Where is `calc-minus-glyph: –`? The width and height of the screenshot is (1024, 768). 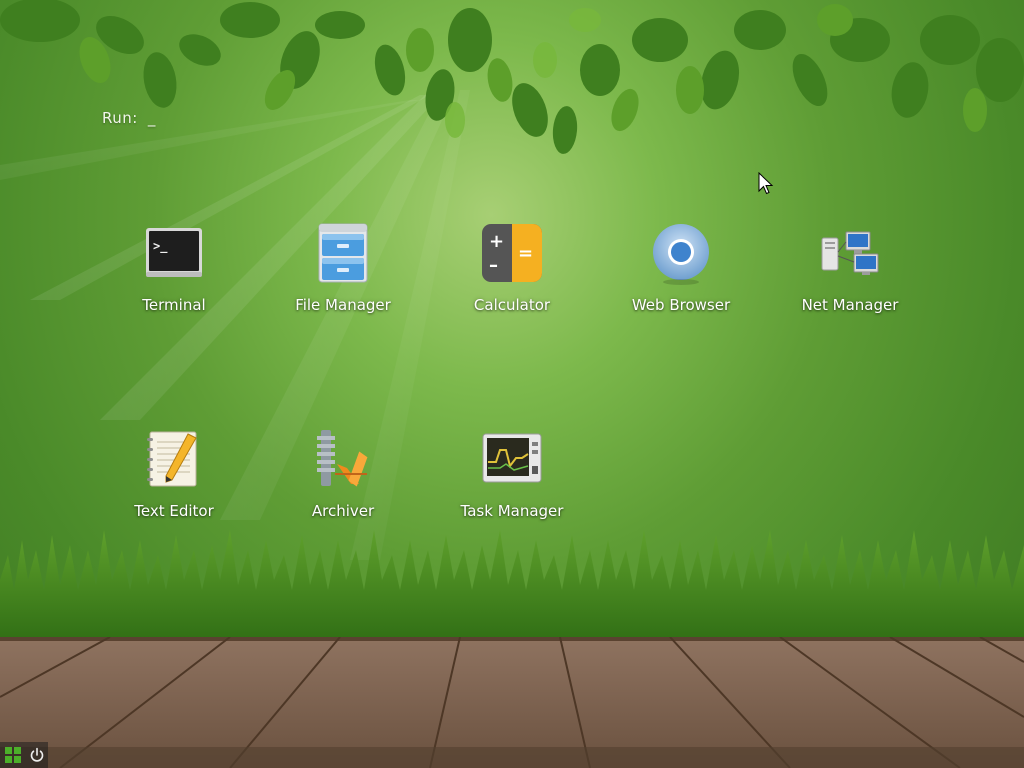 calc-minus-glyph: – is located at coordinates (493, 265).